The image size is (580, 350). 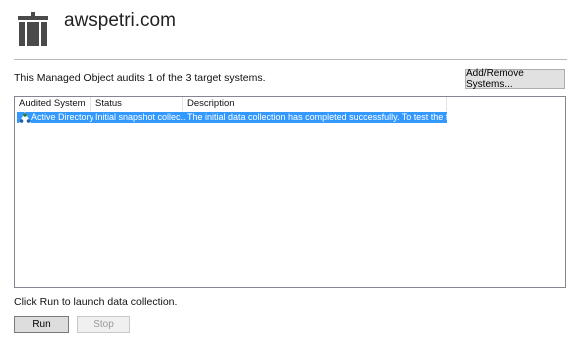 What do you see at coordinates (33, 29) in the screenshot?
I see `building-icon` at bounding box center [33, 29].